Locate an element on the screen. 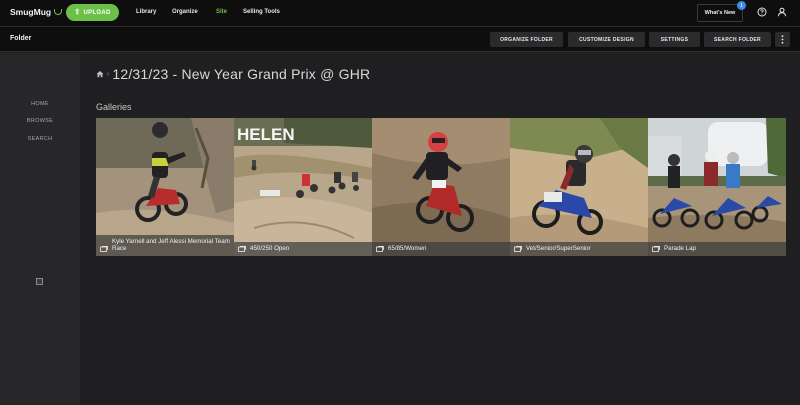  folder-title: Folder is located at coordinates (21, 38).